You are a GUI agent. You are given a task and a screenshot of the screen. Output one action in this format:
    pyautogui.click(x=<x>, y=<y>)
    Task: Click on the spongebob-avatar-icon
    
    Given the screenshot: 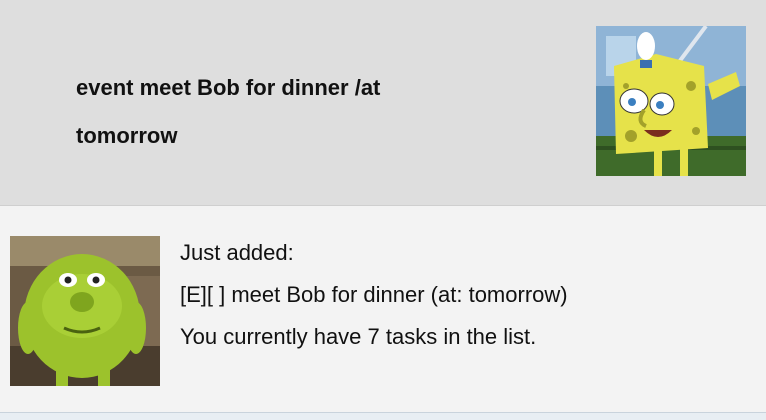 What is the action you would take?
    pyautogui.click(x=671, y=101)
    